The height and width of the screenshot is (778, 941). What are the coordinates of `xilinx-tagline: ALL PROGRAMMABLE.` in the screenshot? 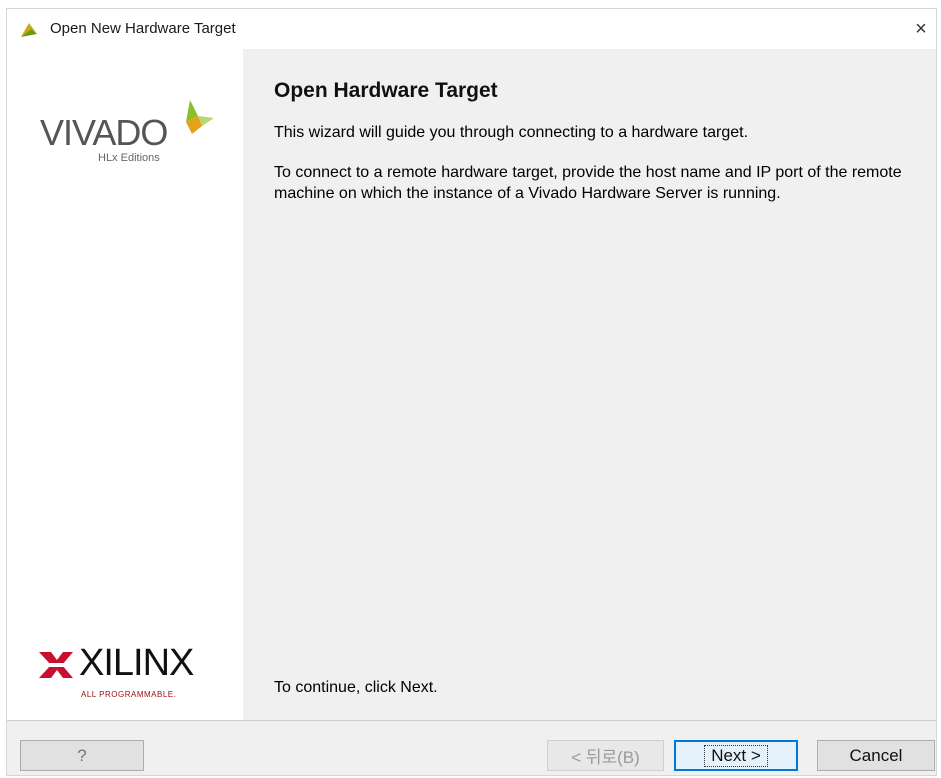 It's located at (129, 694).